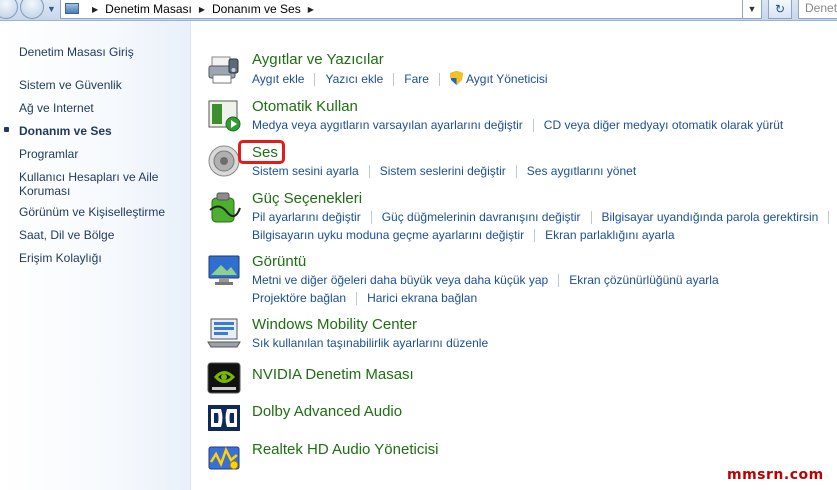  I want to click on add-device-link: Aygıt ekle, so click(278, 79).